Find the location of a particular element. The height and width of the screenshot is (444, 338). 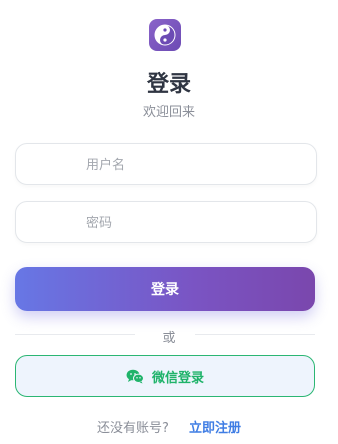

divider-label: 或 is located at coordinates (169, 338).